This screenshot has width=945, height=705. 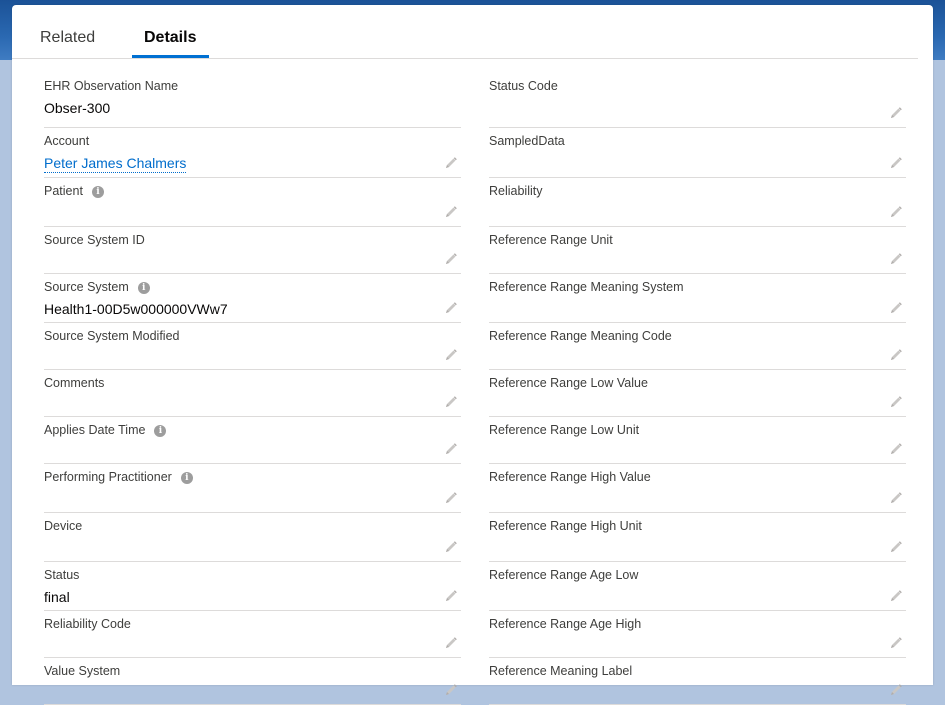 What do you see at coordinates (94, 240) in the screenshot?
I see `field-label: Source System ID` at bounding box center [94, 240].